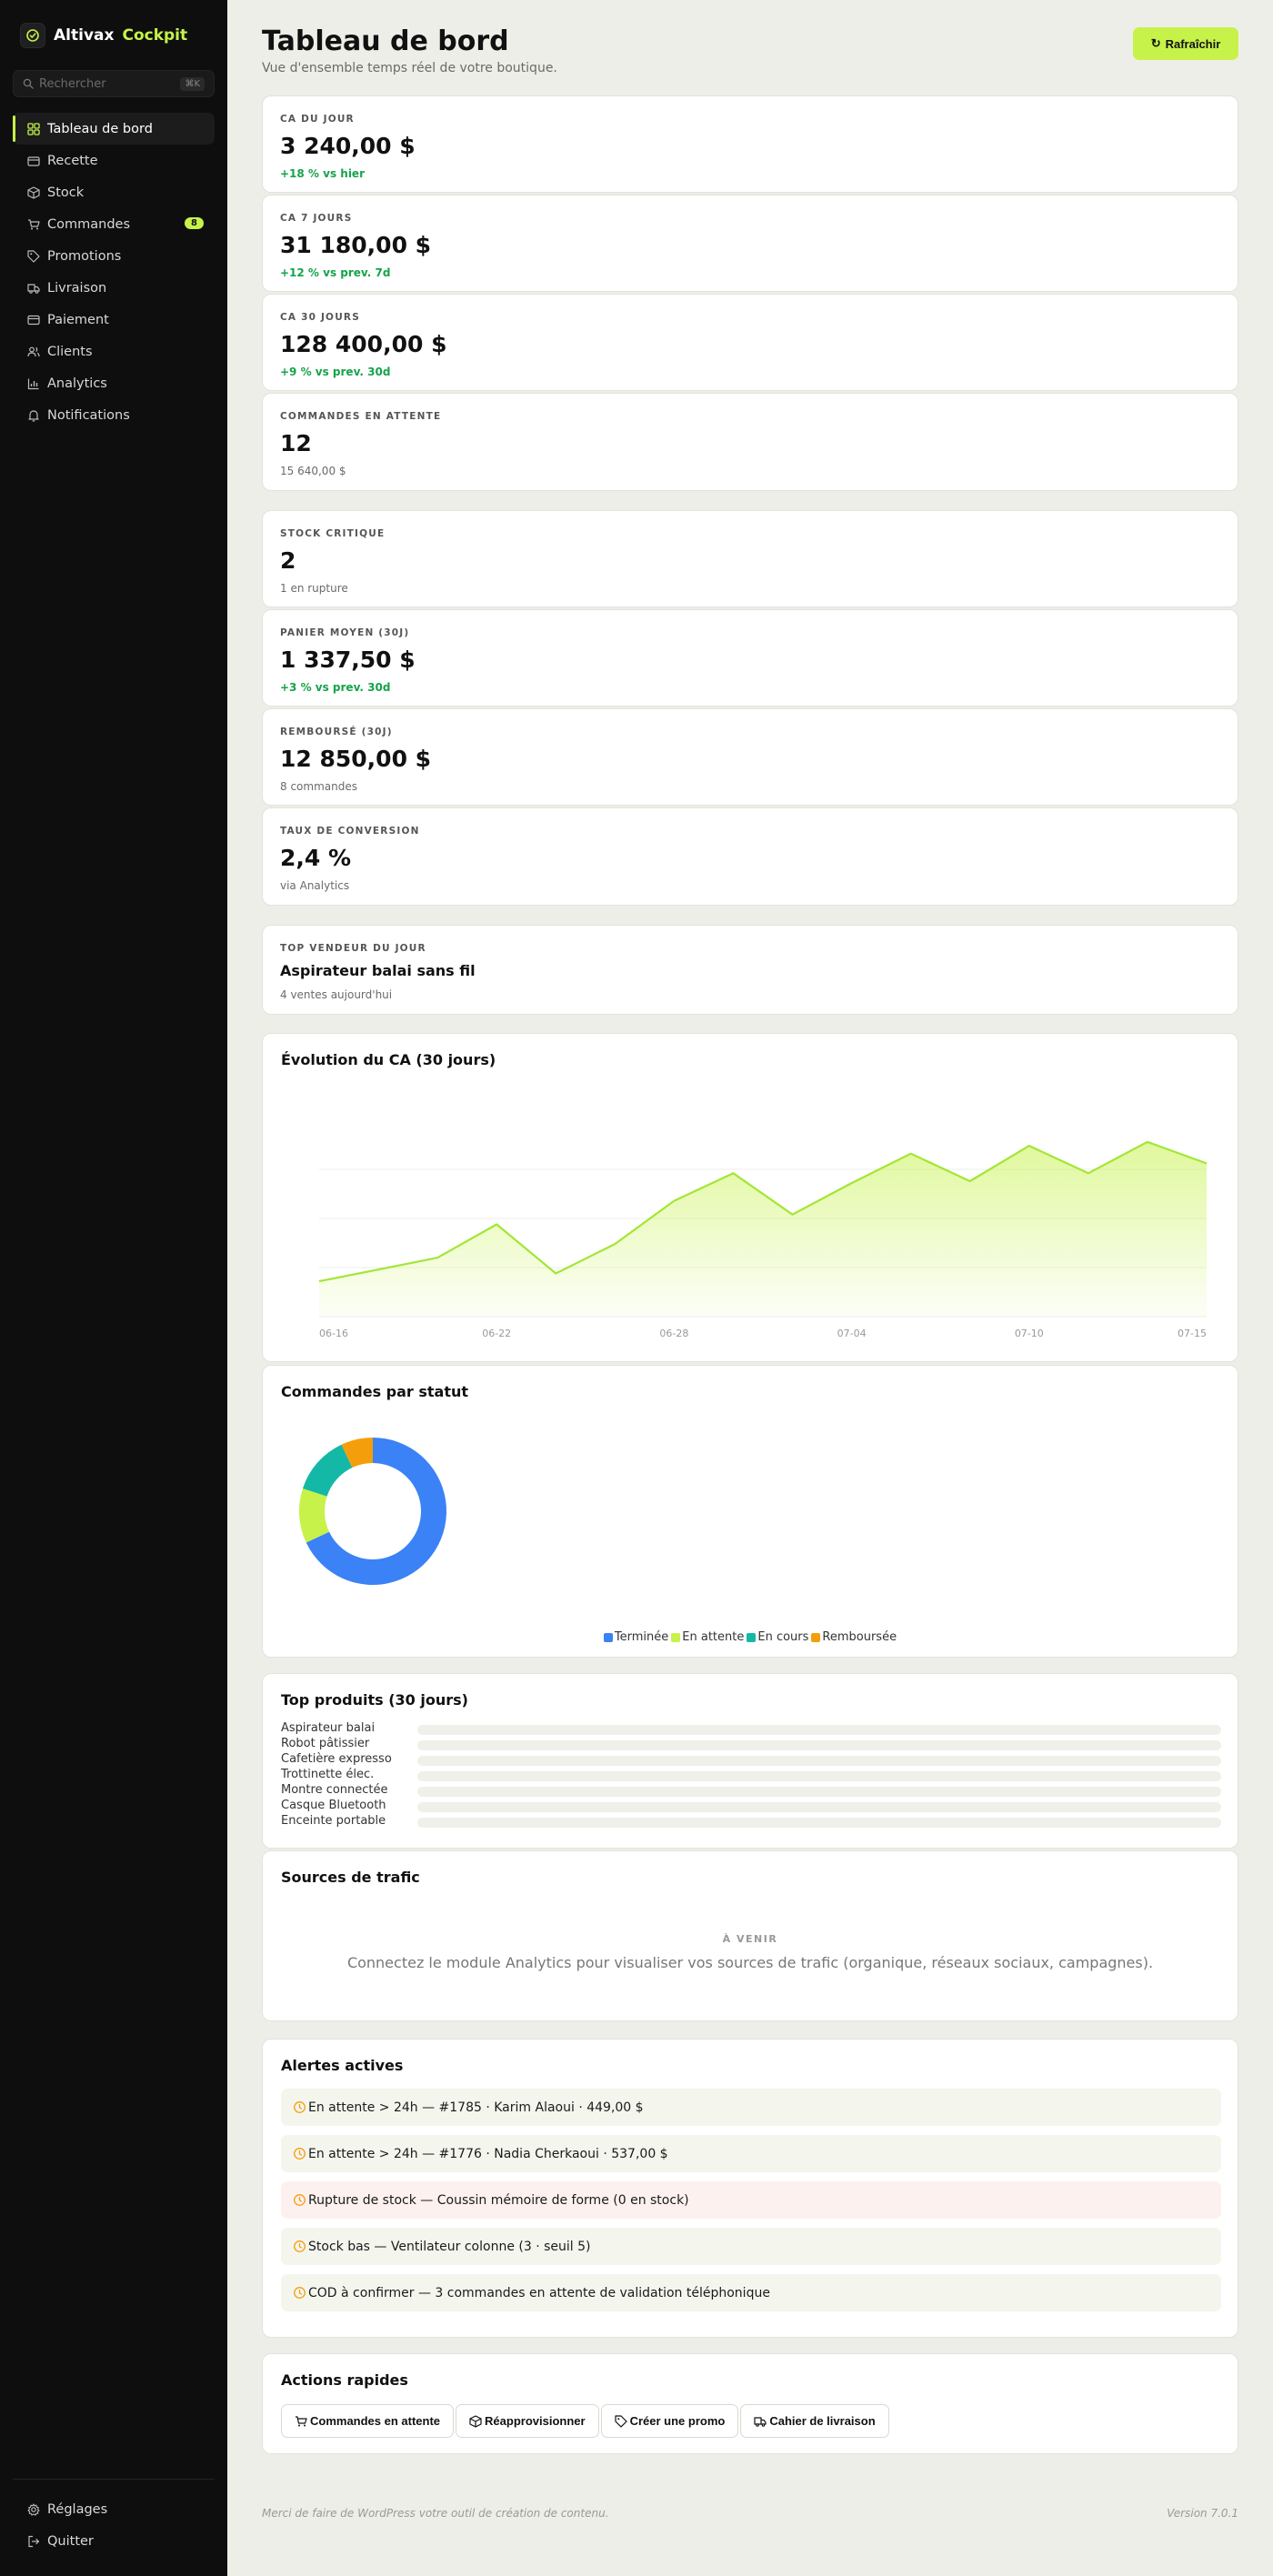  Describe the element at coordinates (32, 35) in the screenshot. I see `brand-logo-icon` at that location.